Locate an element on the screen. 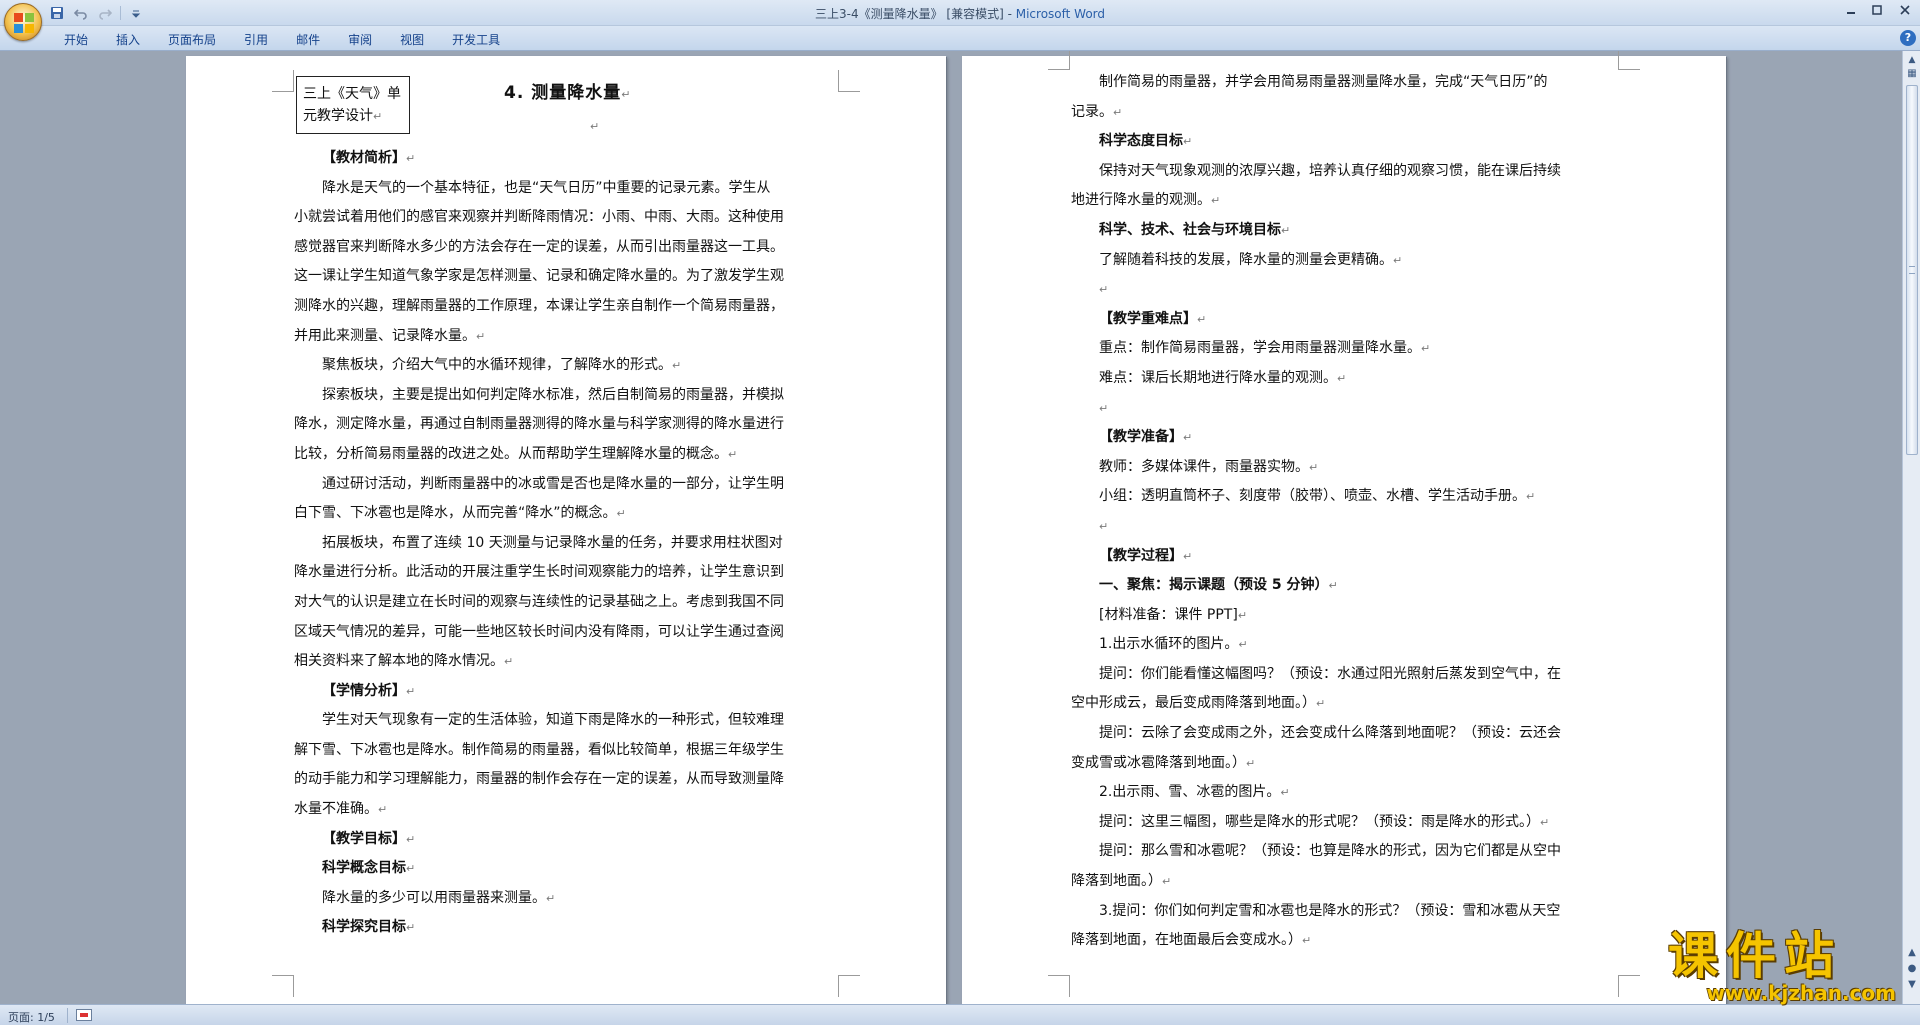  ribbon-tab-7: 开发工具 is located at coordinates (476, 39).